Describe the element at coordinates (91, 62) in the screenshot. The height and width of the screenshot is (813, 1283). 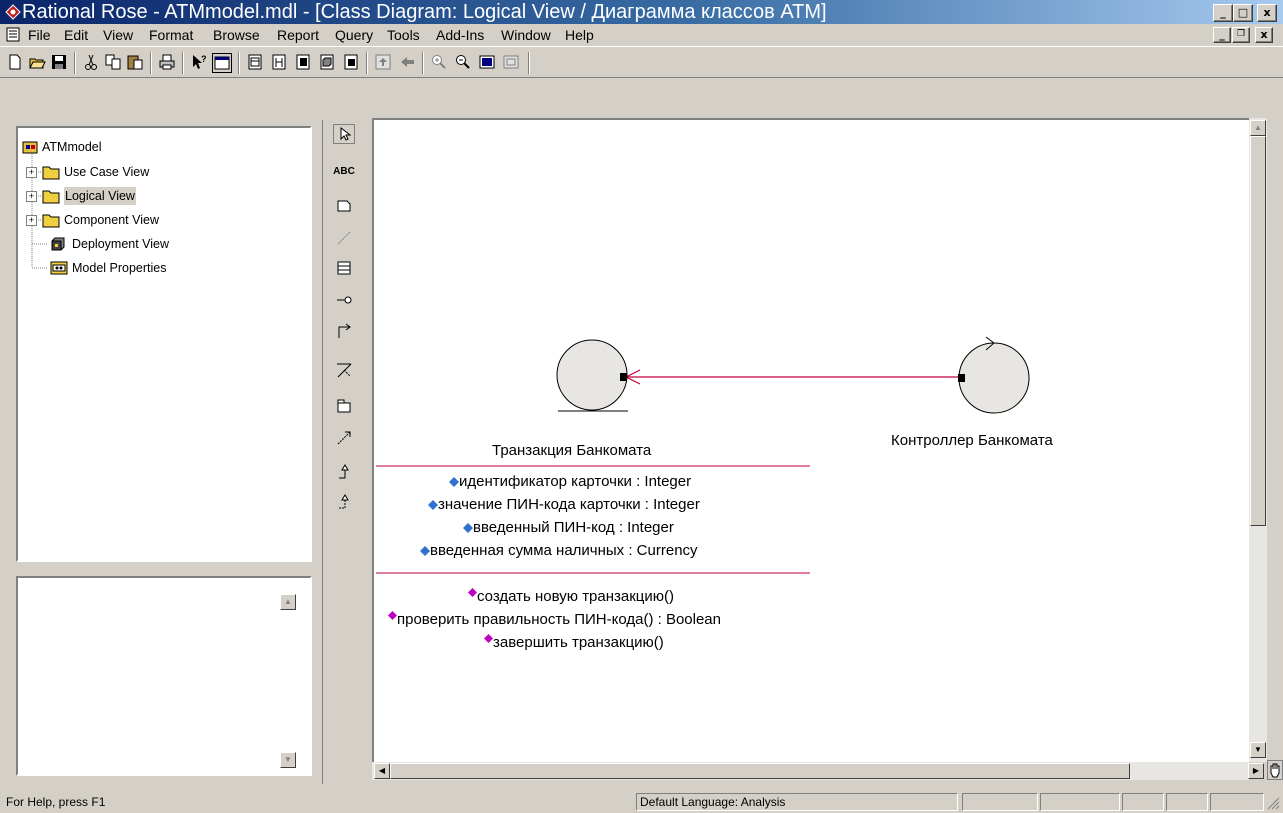
I see `cut-icon` at that location.